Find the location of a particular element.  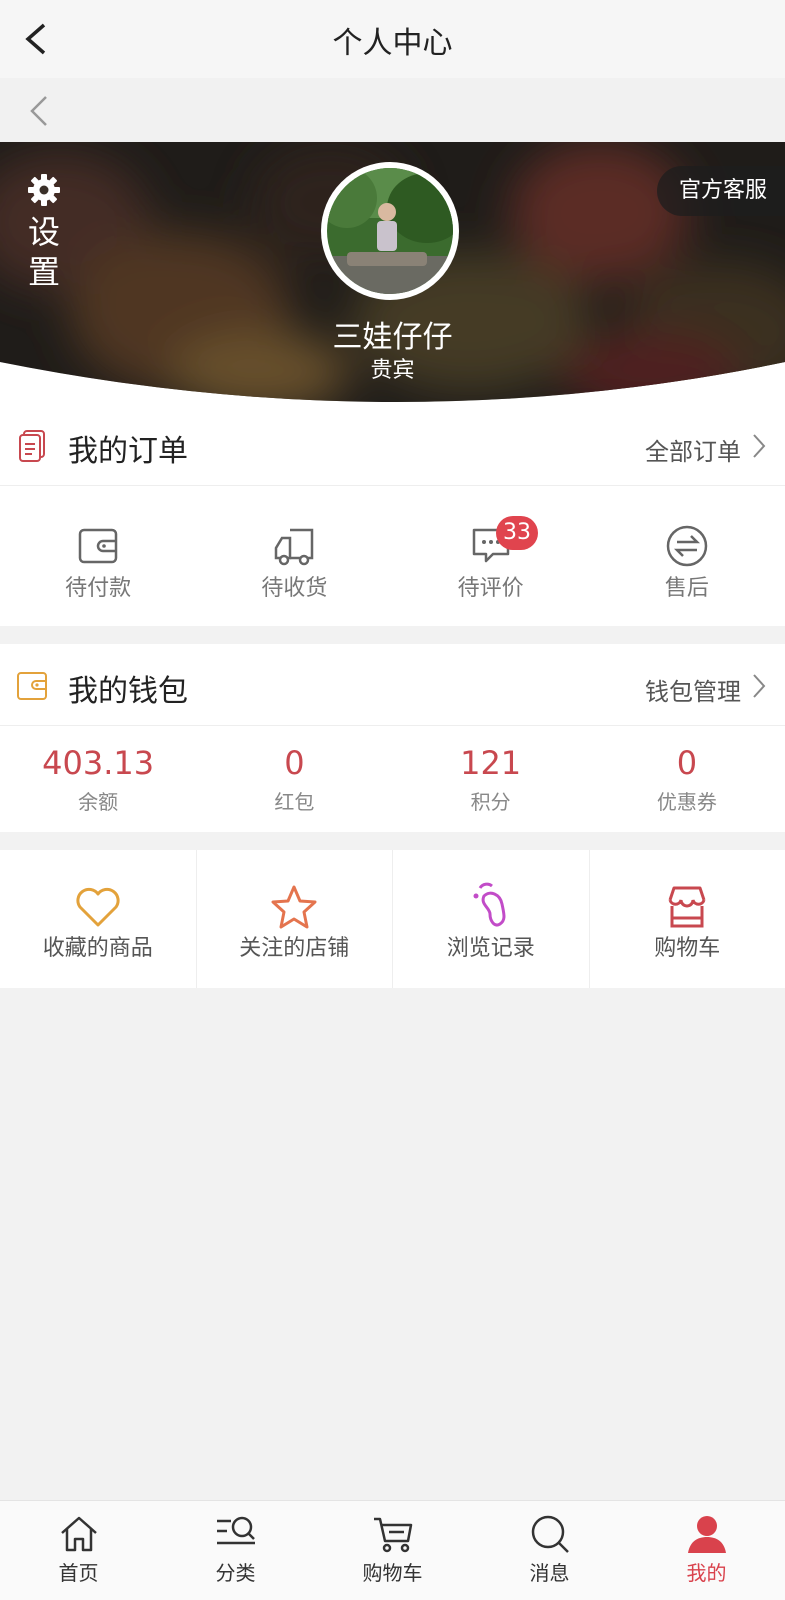

avatar-photo is located at coordinates (390, 231).